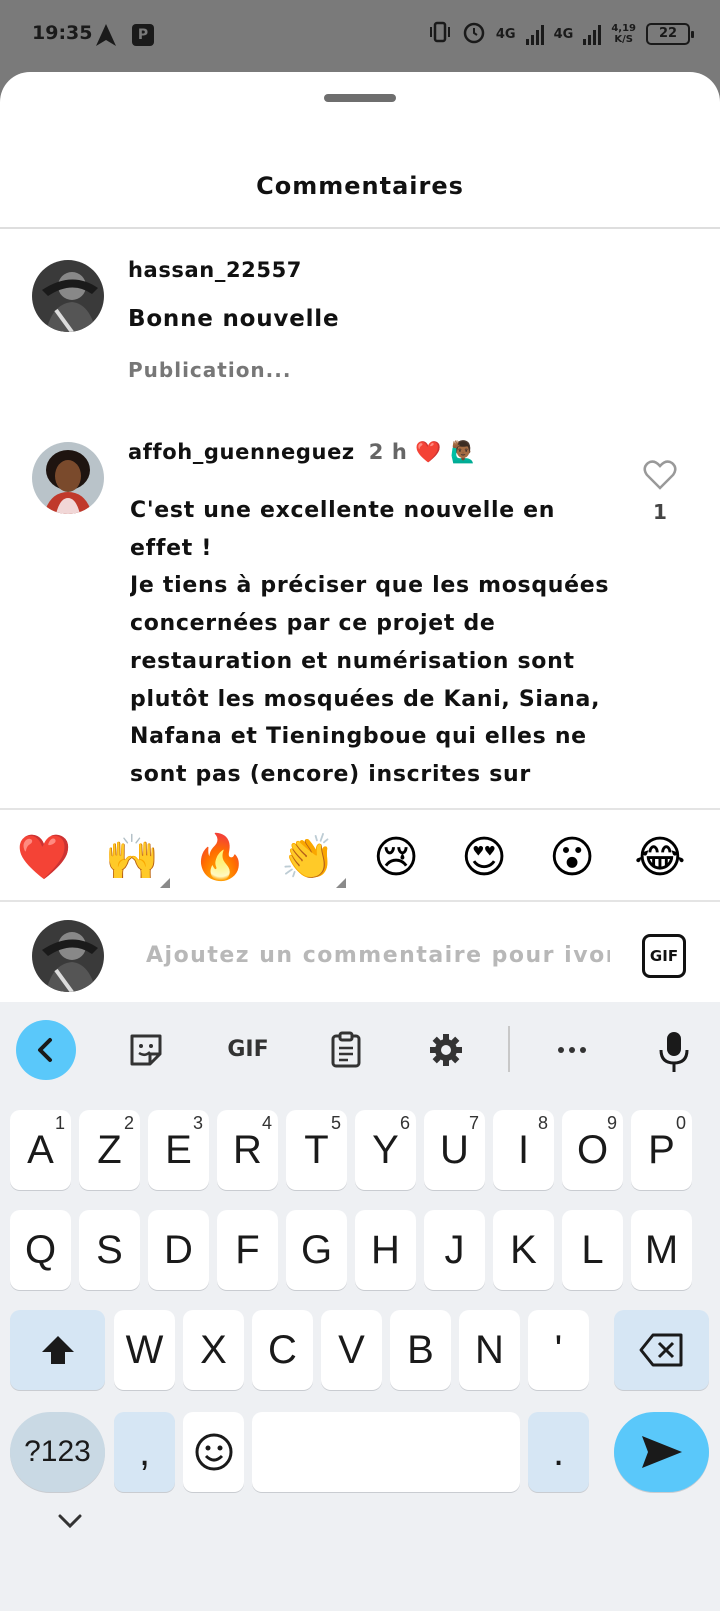 This screenshot has height=1611, width=720. I want to click on key-c: C, so click(282, 1350).